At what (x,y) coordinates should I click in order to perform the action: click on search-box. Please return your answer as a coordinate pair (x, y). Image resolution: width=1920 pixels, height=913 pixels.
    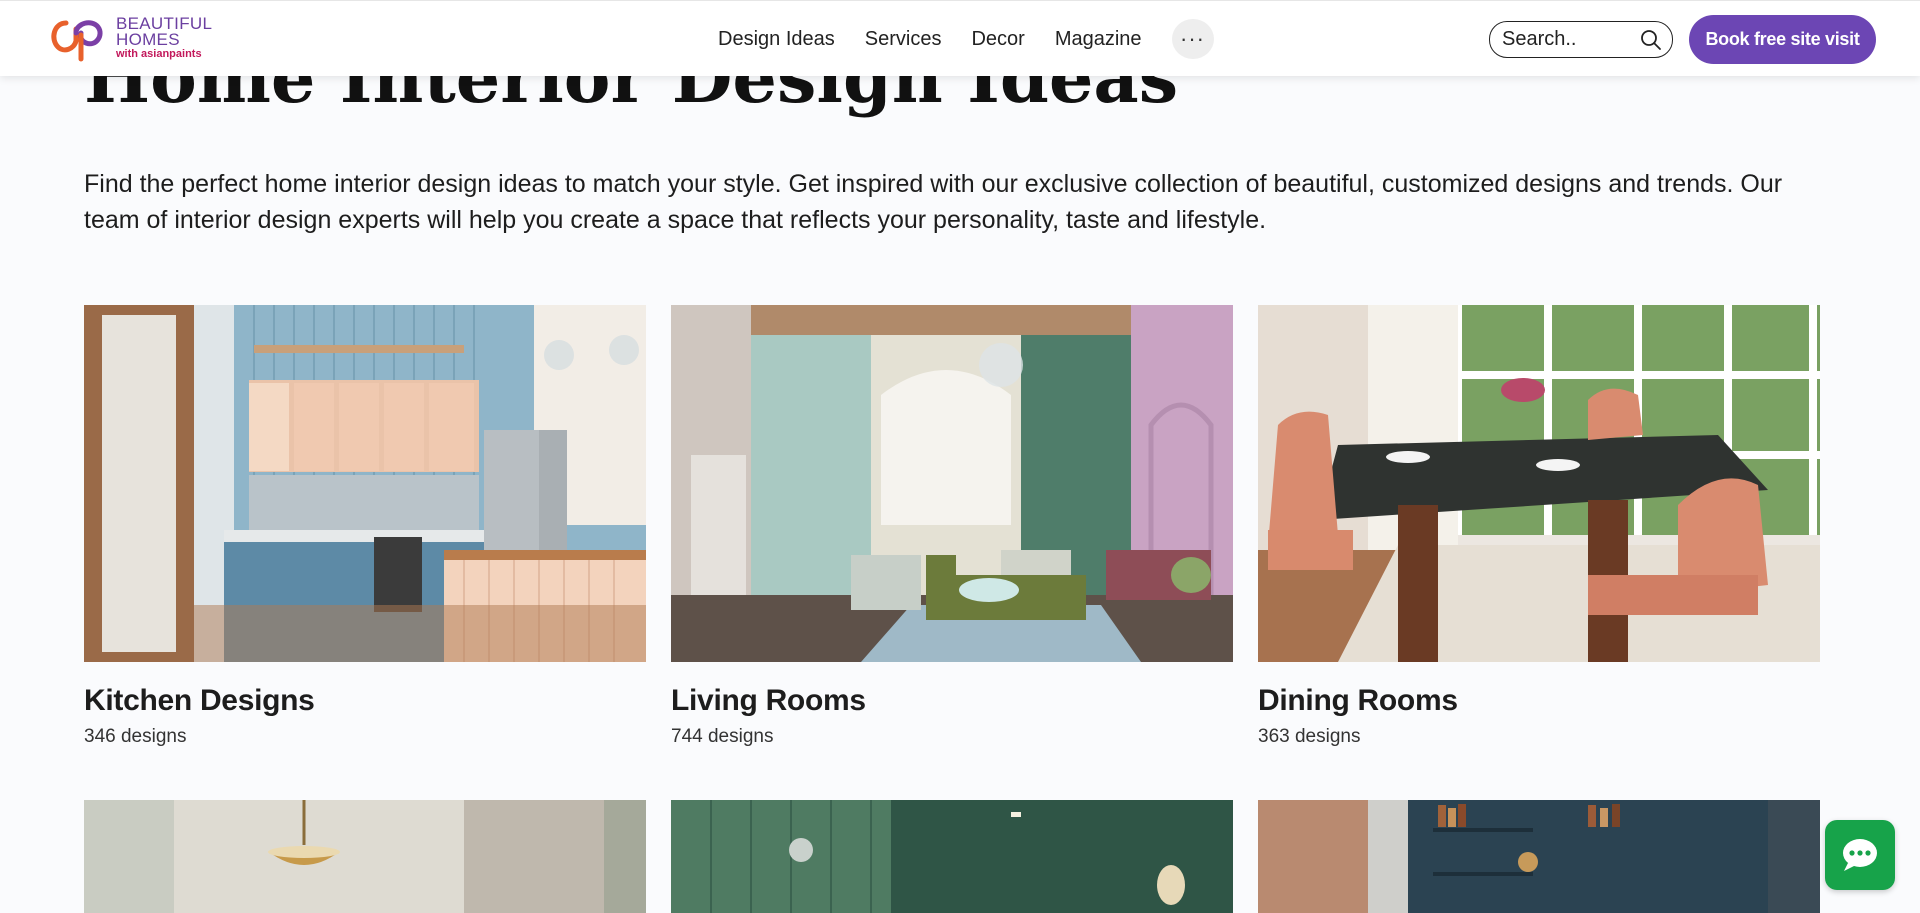
    Looking at the image, I should click on (1581, 39).